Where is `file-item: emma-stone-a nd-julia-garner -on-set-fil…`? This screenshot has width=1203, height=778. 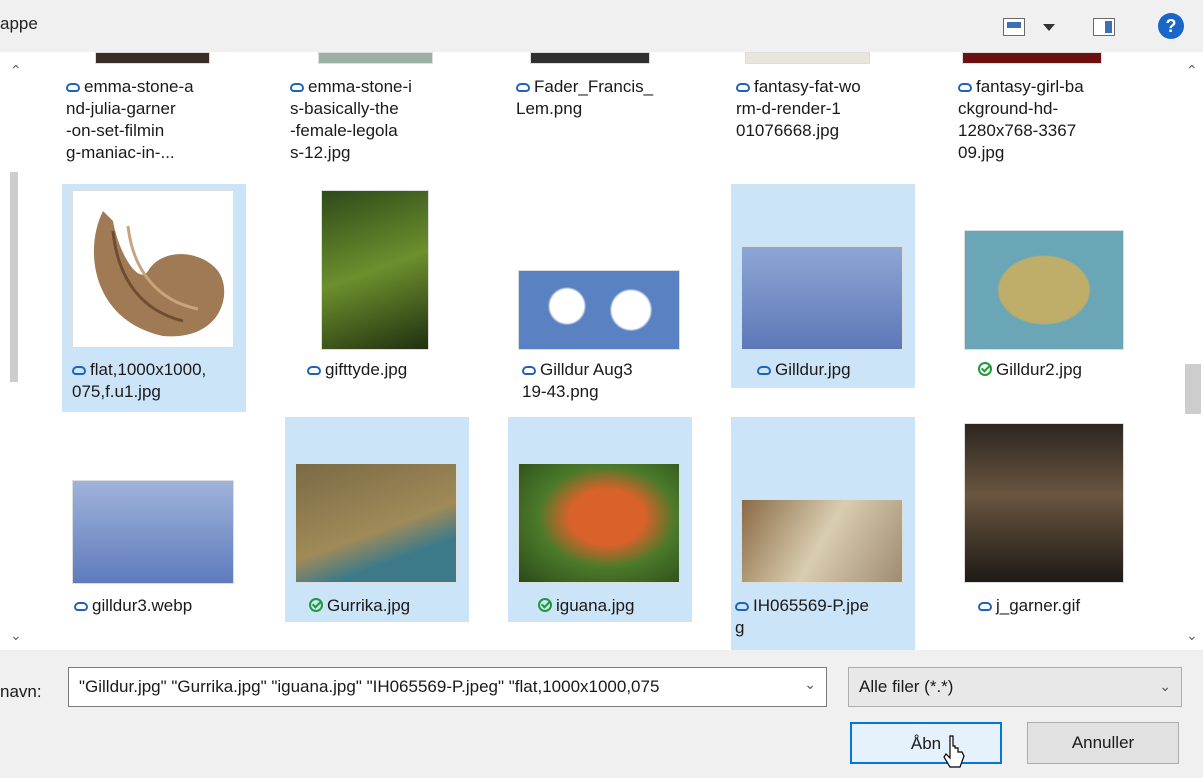
file-item: emma-stone-a nd-julia-garner -on-set-fil… is located at coordinates (158, 128).